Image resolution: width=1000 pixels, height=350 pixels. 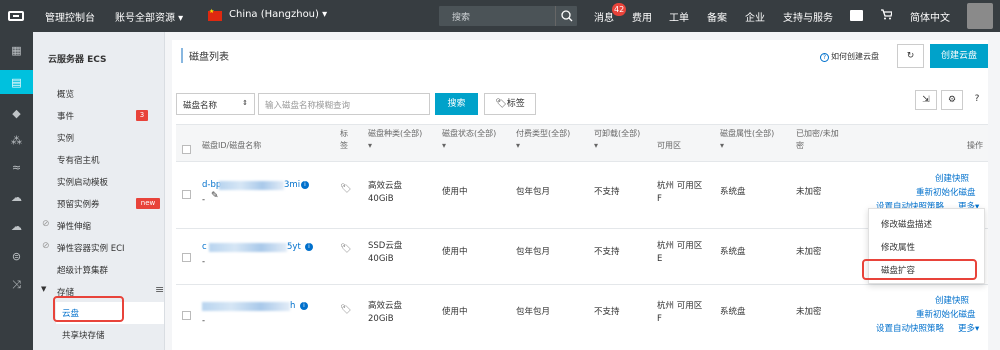 I want to click on events-count-badge: 3, so click(x=142, y=115).